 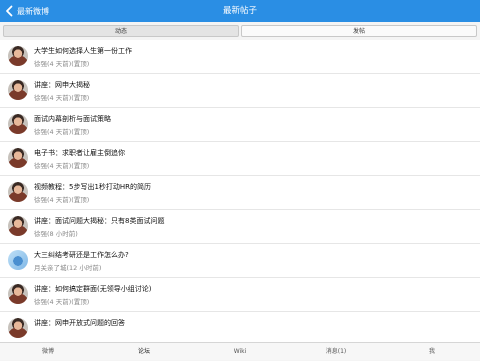 I want to click on tab-messages: 消息(1), so click(x=336, y=352).